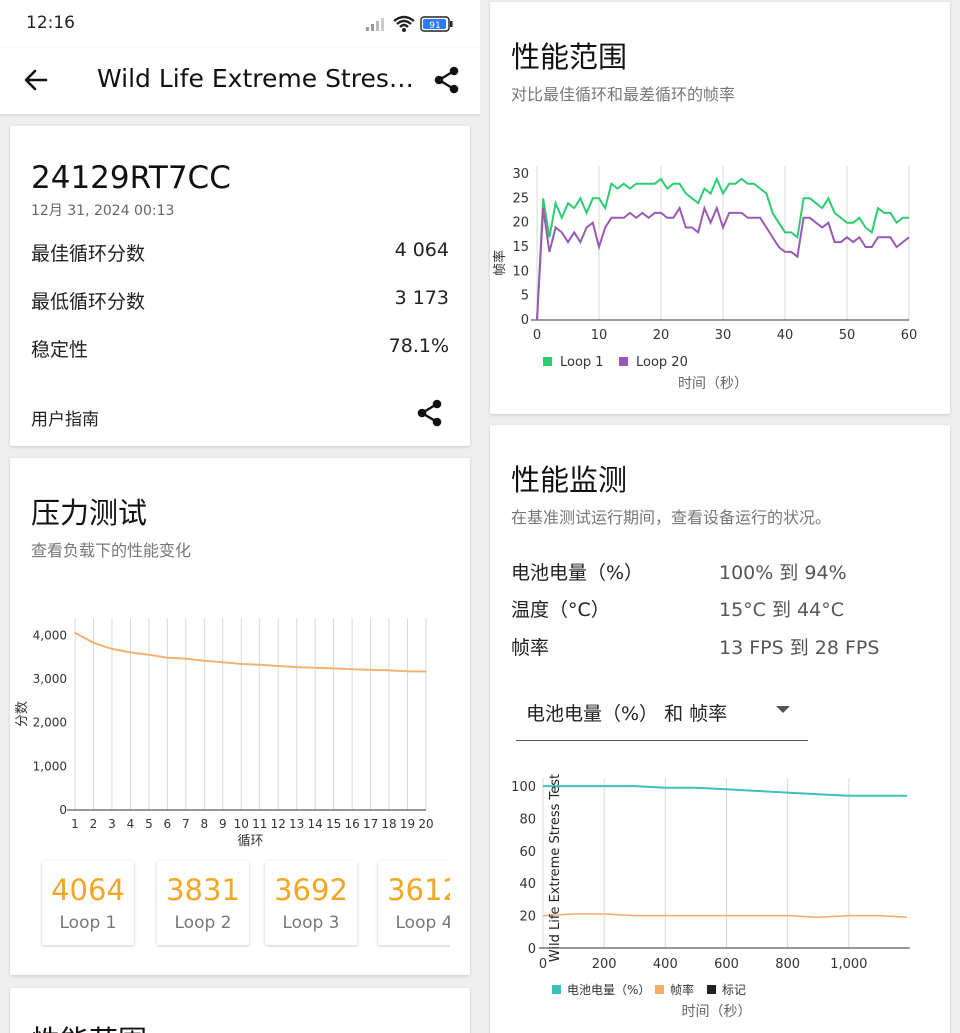 The image size is (960, 1033). Describe the element at coordinates (532, 949) in the screenshot. I see `y-tick-label: 0` at that location.